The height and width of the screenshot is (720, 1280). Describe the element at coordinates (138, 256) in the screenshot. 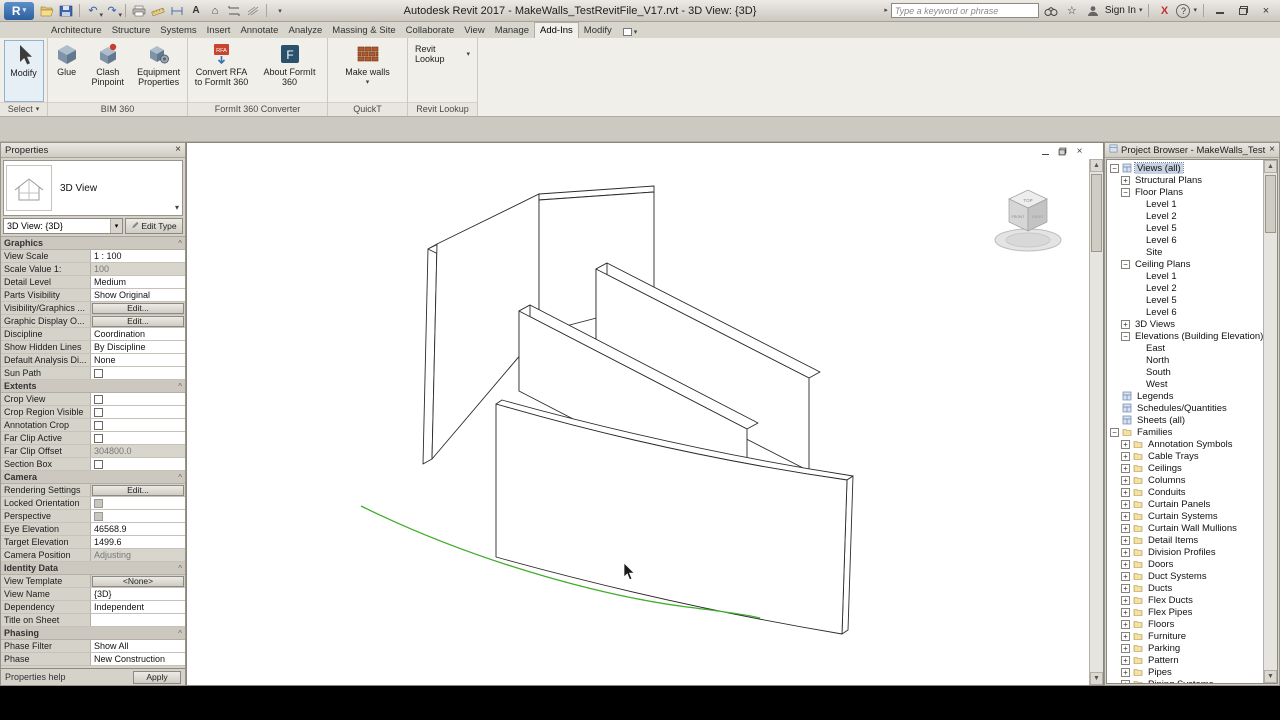

I see `property-value: 1 : 100` at that location.